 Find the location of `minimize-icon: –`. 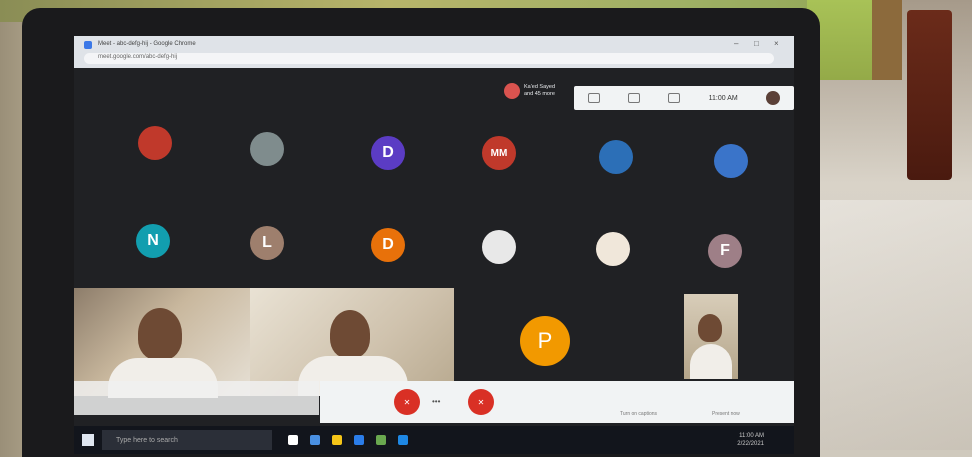

minimize-icon: – is located at coordinates (736, 43).